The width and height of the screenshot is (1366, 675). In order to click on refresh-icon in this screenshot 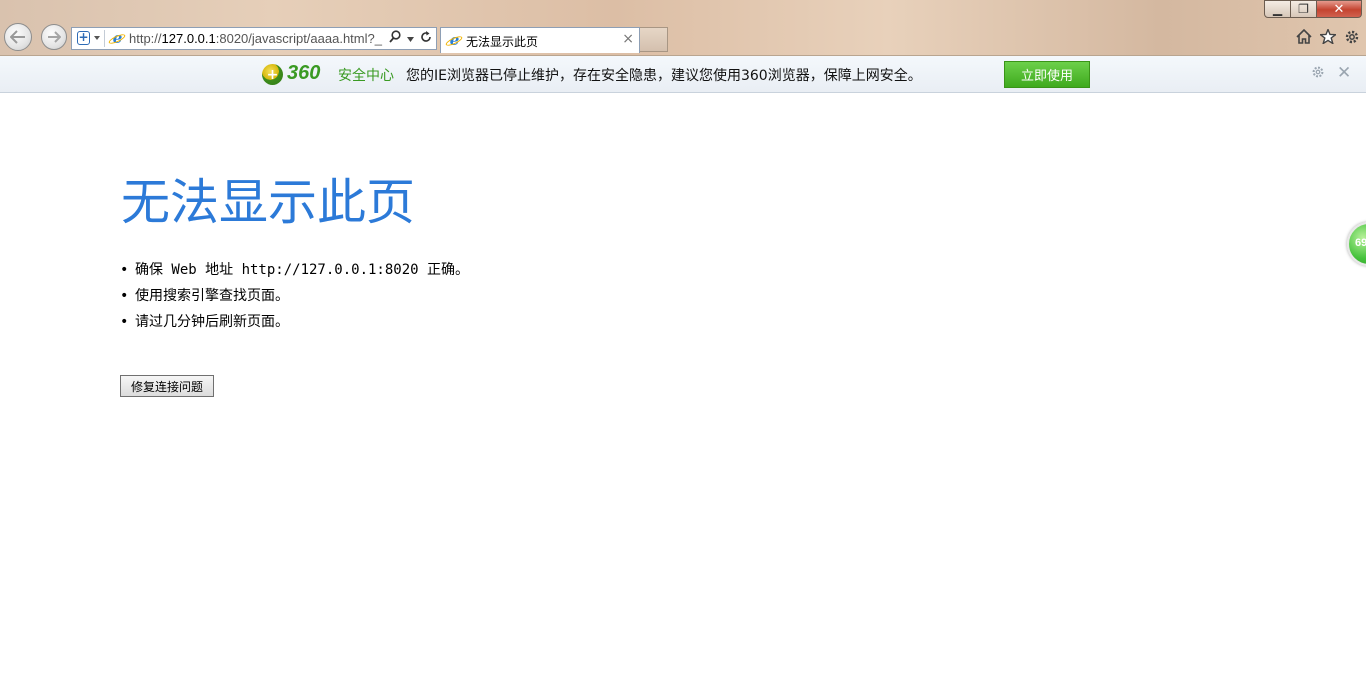, I will do `click(426, 38)`.